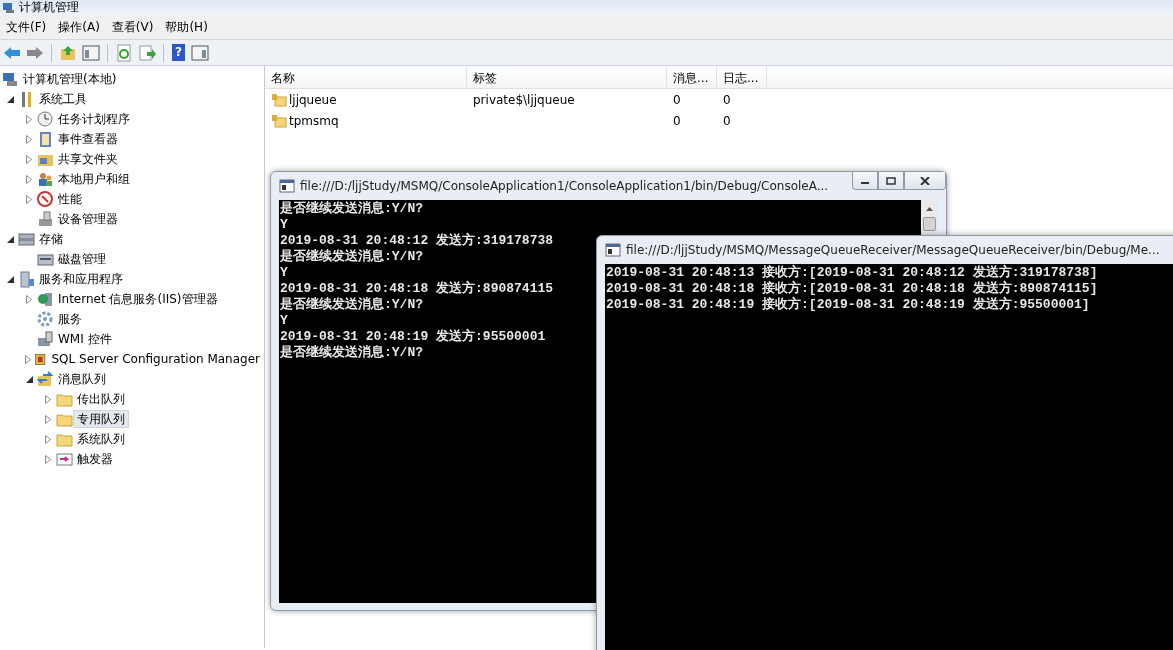  I want to click on menu-item: 文件(F), so click(26, 27).